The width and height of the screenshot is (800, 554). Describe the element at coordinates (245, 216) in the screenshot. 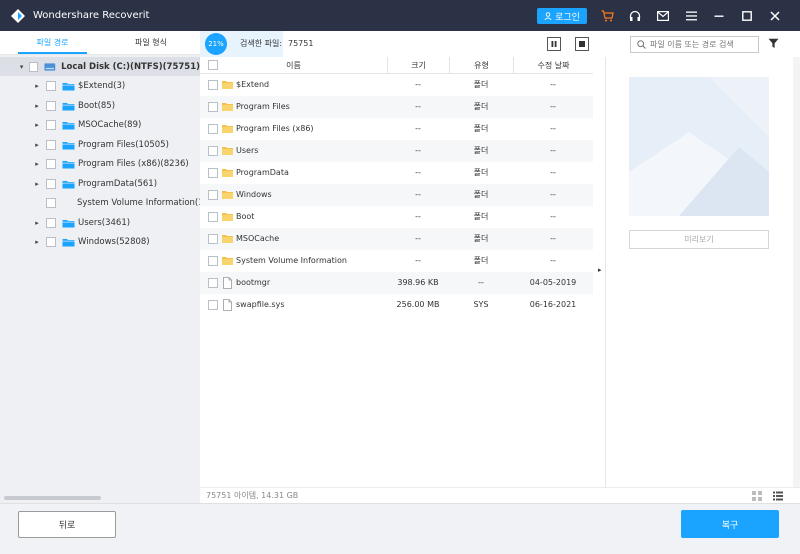

I see `file-name: Boot` at that location.